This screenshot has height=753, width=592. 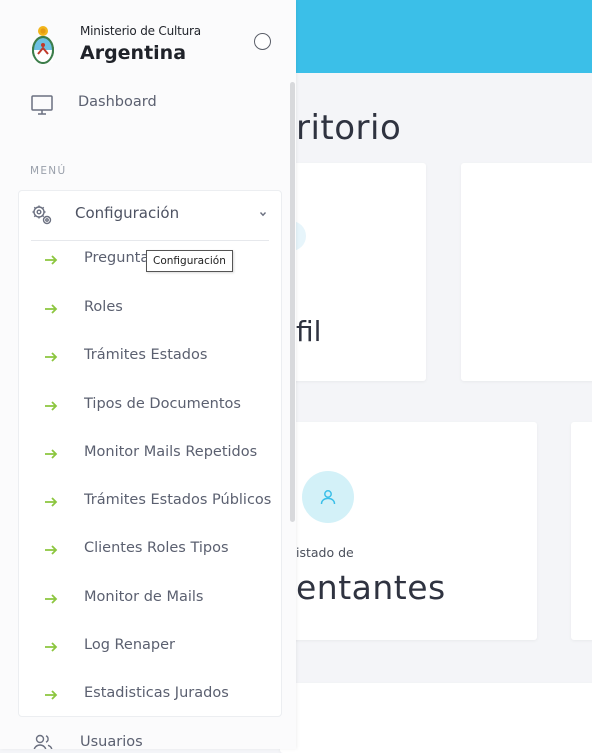 I want to click on sidebar-subitem: Estadisticas Jurados, so click(x=150, y=696).